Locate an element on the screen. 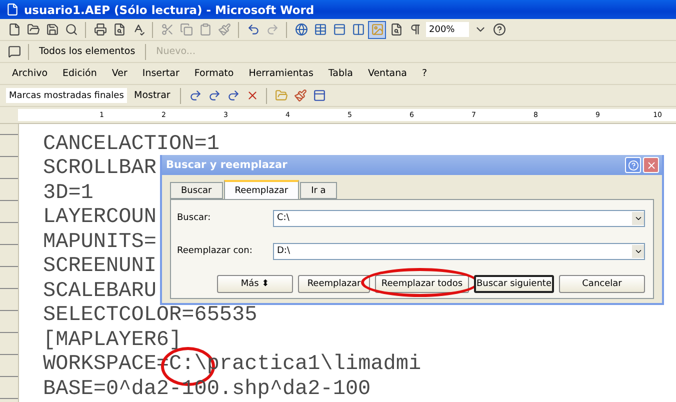  dialog-button: Buscar siguiente is located at coordinates (514, 284).